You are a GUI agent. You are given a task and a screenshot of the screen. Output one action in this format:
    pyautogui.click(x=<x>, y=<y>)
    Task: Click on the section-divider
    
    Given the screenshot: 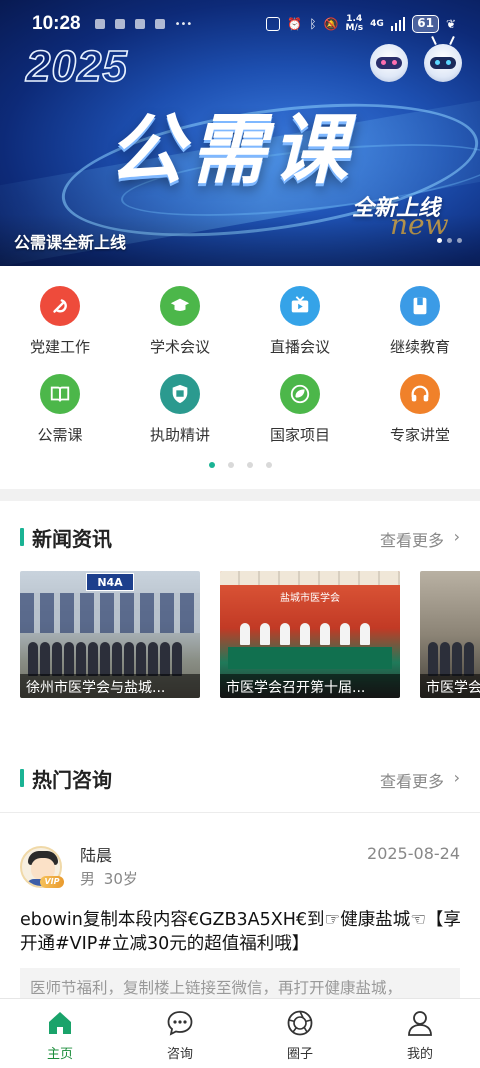 What is the action you would take?
    pyautogui.click(x=240, y=495)
    